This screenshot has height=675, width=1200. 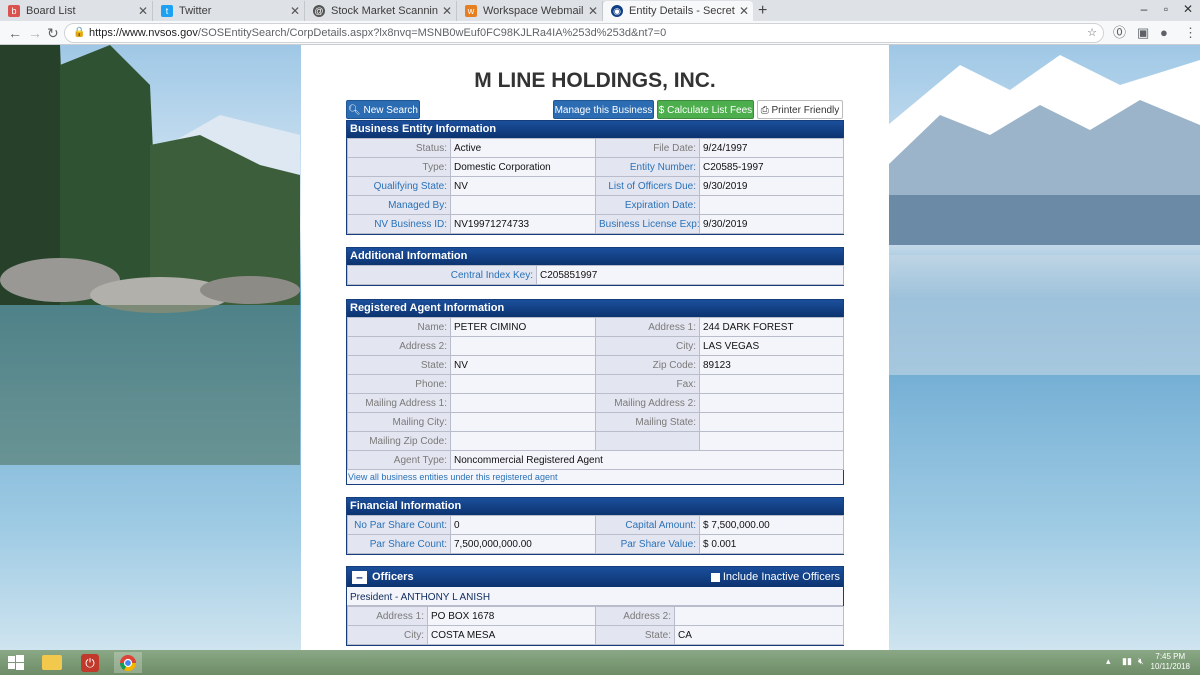 What do you see at coordinates (647, 205) in the screenshot?
I see `expiration-date-label: Expiration Date:` at bounding box center [647, 205].